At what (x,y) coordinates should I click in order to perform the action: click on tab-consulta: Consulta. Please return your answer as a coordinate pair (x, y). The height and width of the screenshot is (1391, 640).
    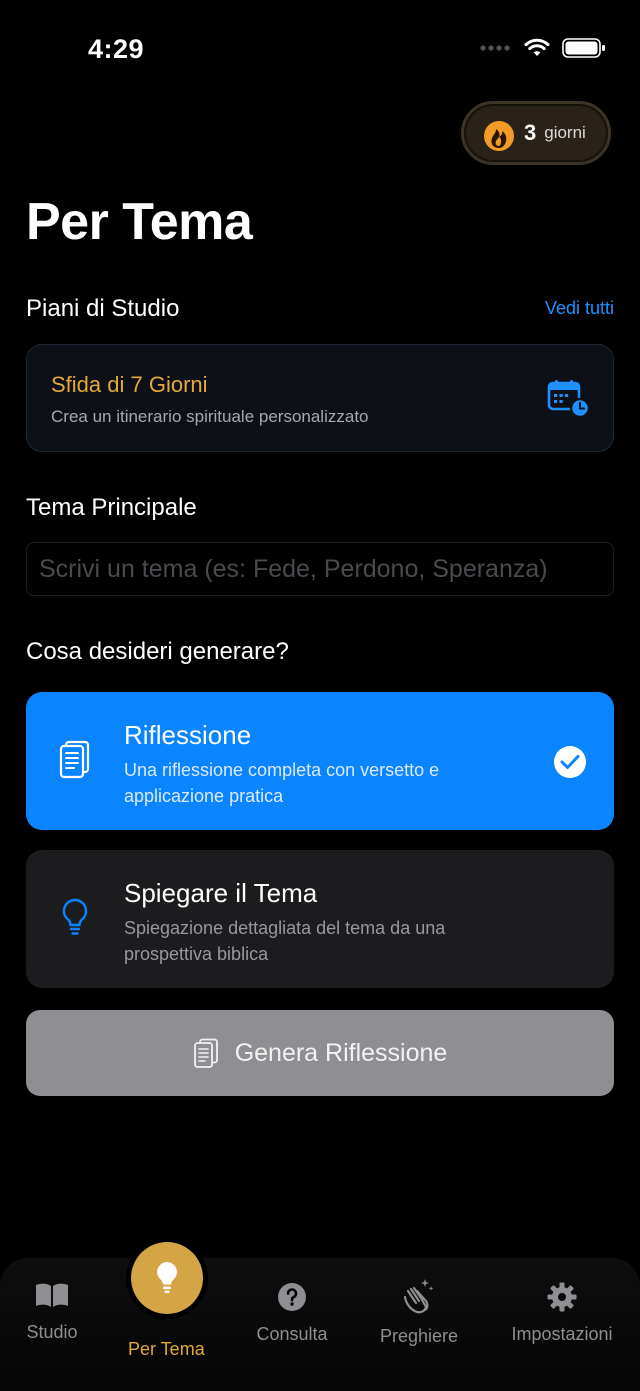
    Looking at the image, I should click on (292, 1312).